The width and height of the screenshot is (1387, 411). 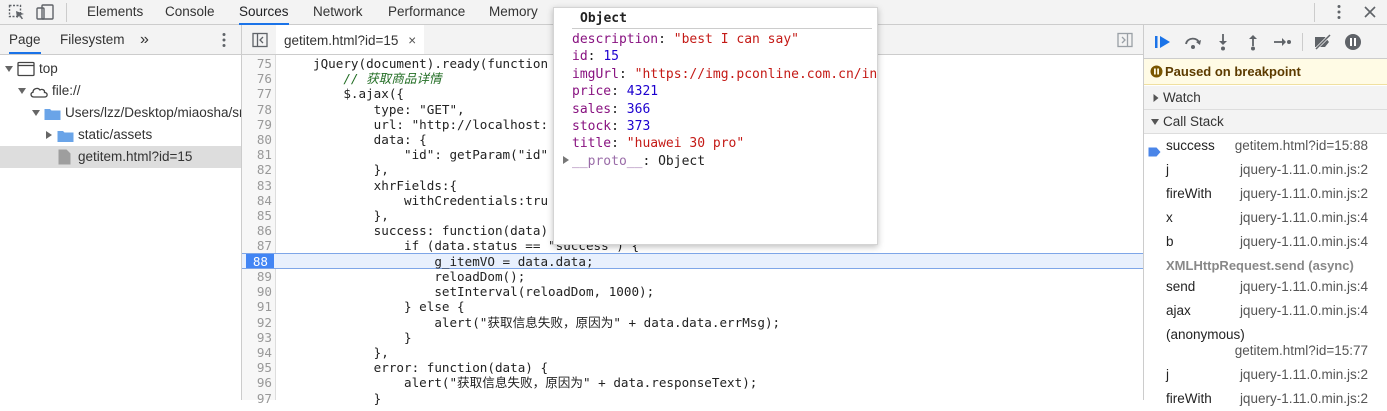 What do you see at coordinates (260, 261) in the screenshot?
I see `breakpoint-marker: 88` at bounding box center [260, 261].